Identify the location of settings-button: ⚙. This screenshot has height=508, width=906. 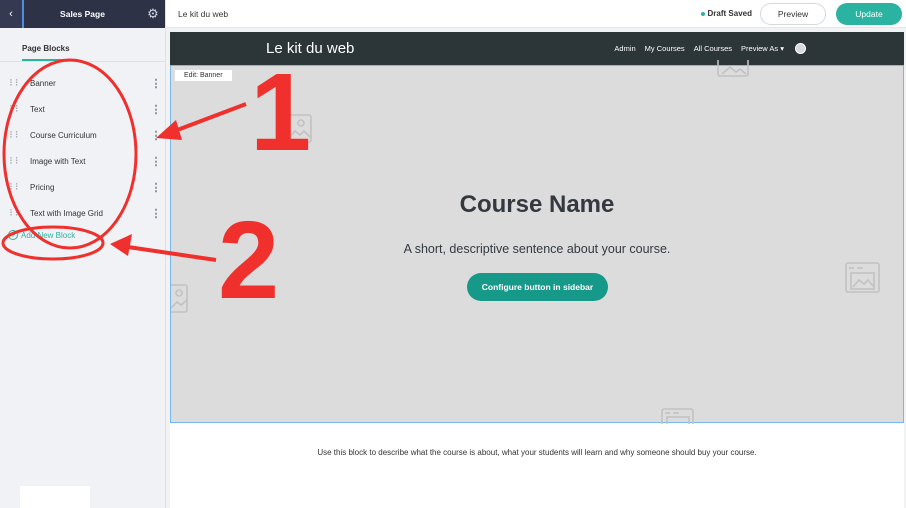
(153, 14).